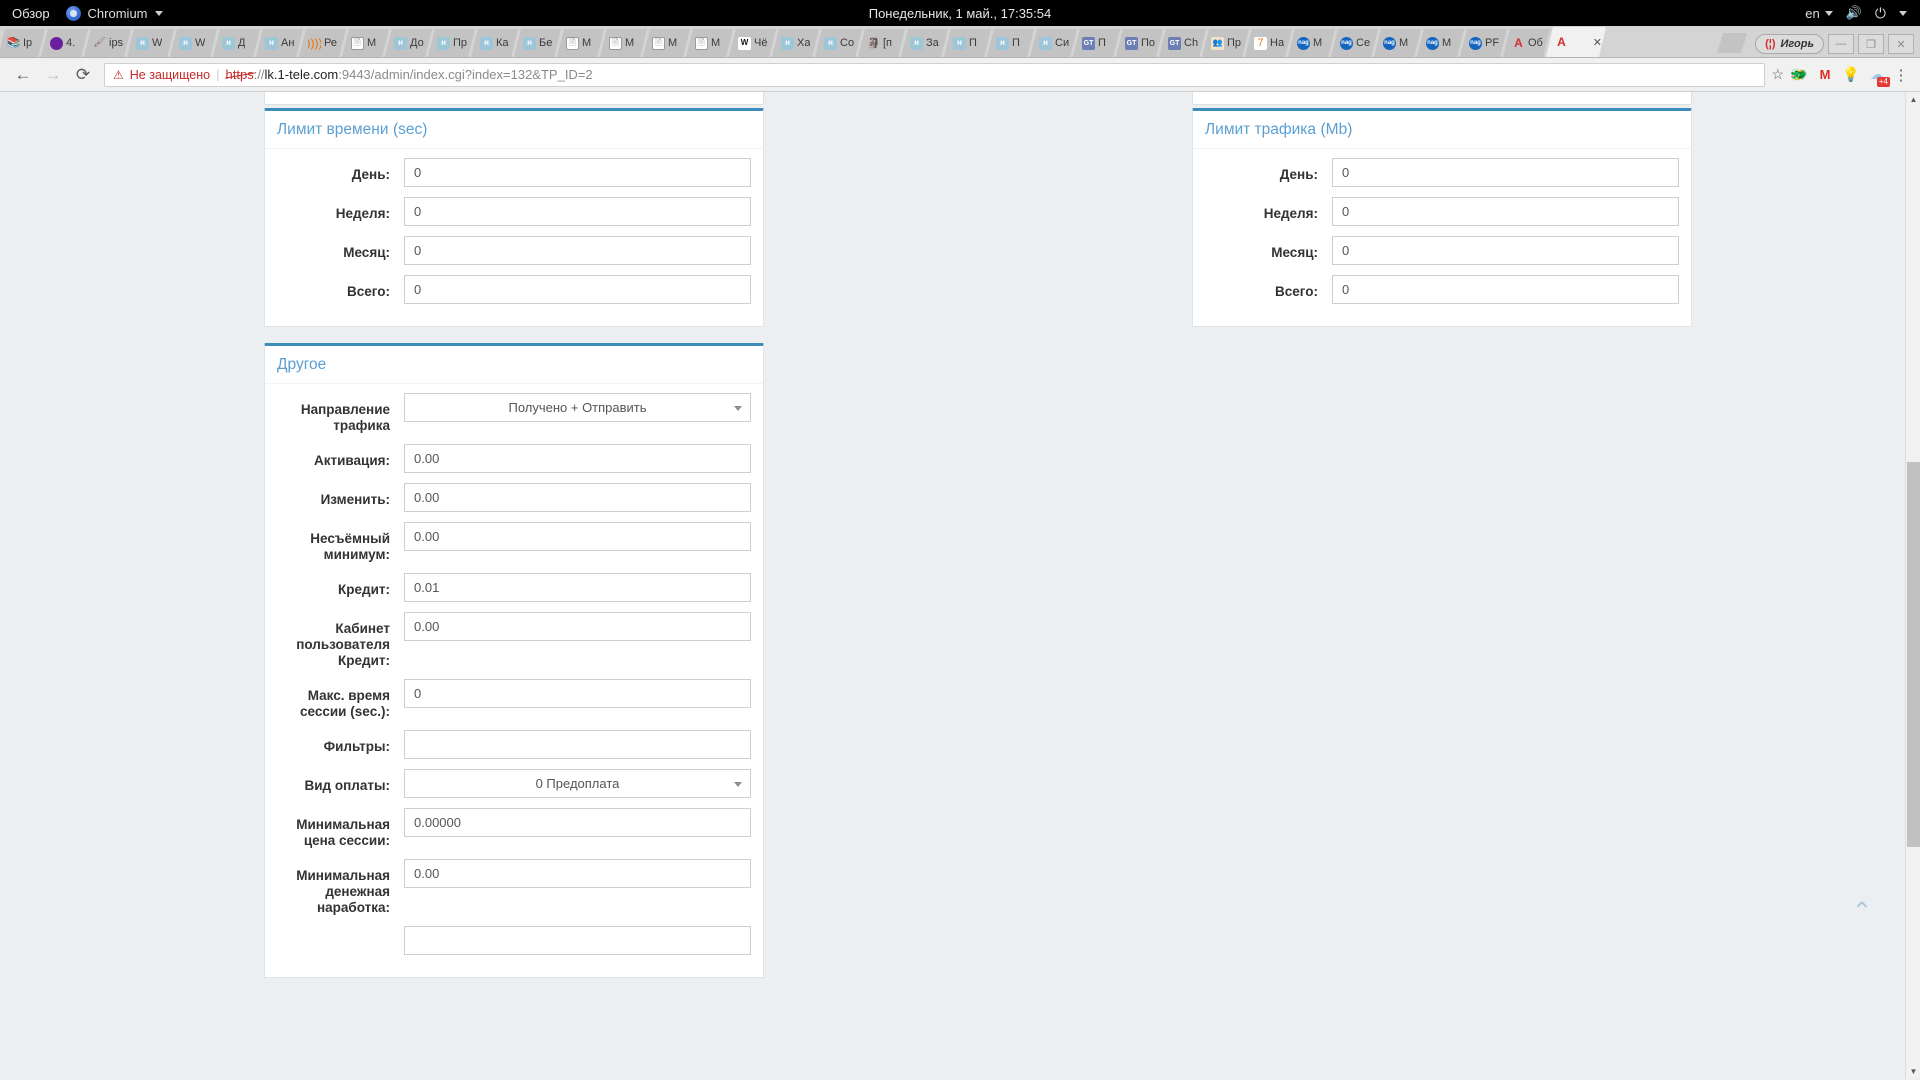 Image resolution: width=1920 pixels, height=1080 pixels. What do you see at coordinates (1825, 75) in the screenshot?
I see `gmail-icon: M` at bounding box center [1825, 75].